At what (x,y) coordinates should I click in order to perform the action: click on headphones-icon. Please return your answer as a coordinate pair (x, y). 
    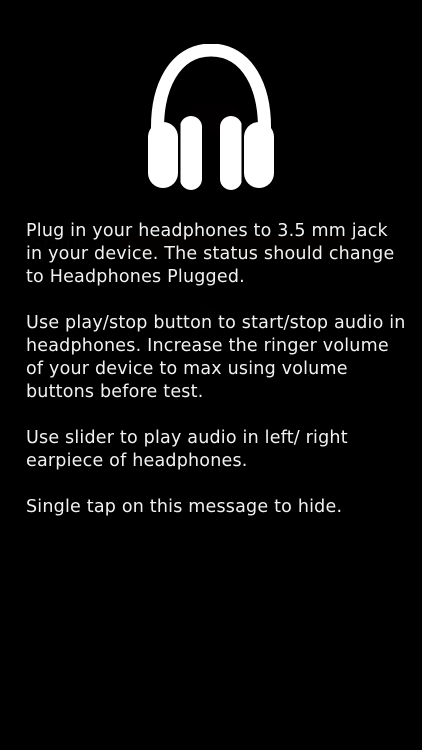
    Looking at the image, I should click on (211, 116).